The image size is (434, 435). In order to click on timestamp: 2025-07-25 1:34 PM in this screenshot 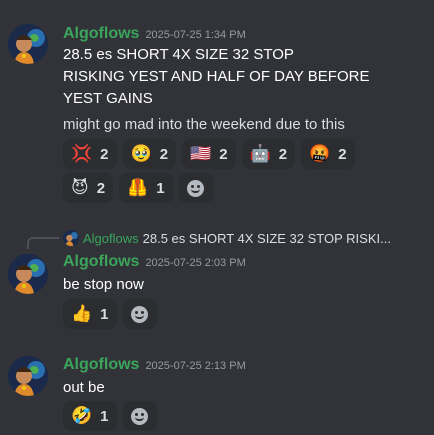, I will do `click(195, 35)`.